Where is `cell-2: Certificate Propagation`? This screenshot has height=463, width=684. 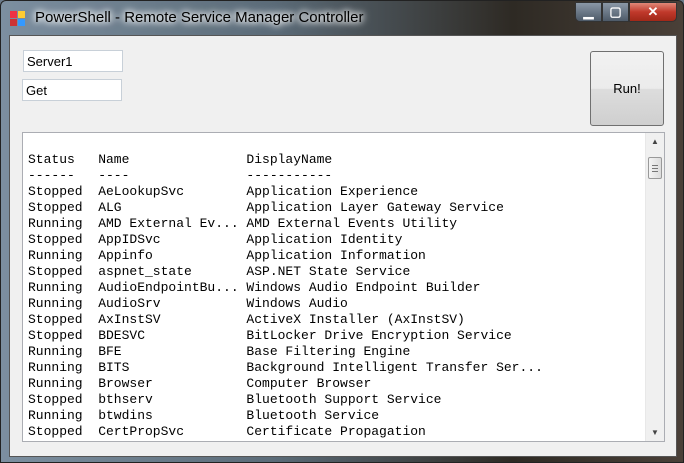
cell-2: Certificate Propagation is located at coordinates (336, 431).